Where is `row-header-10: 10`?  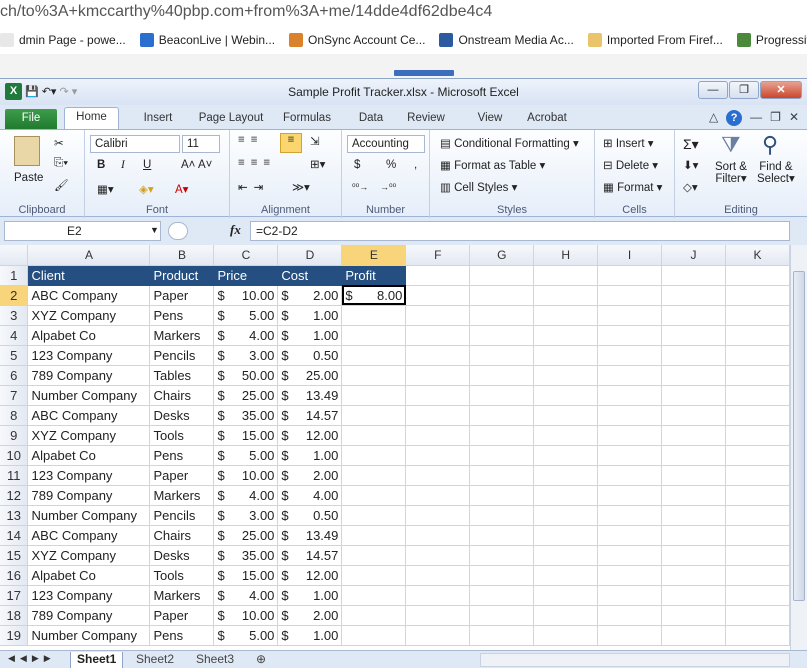 row-header-10: 10 is located at coordinates (14, 455).